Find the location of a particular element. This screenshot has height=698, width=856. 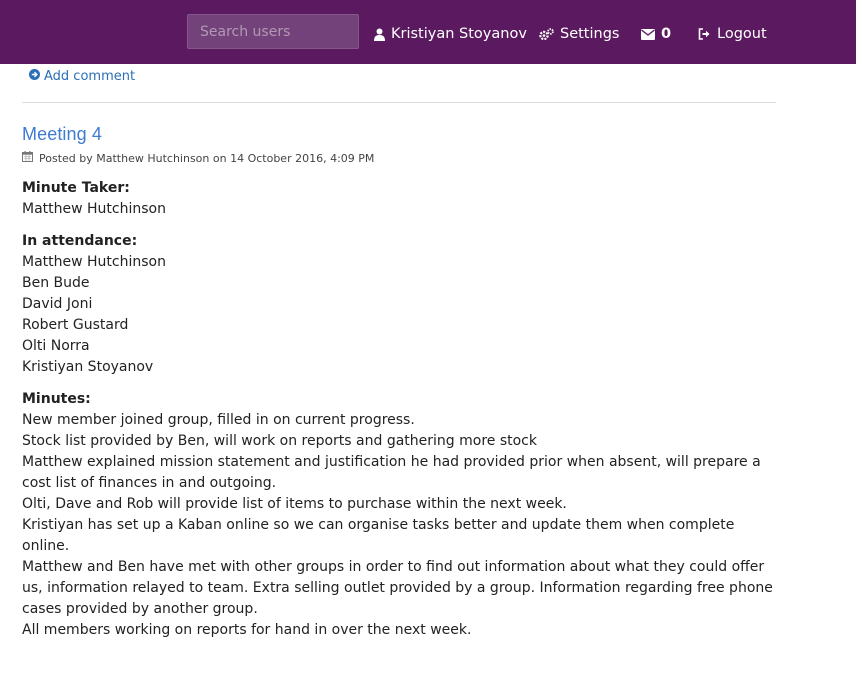

settings-link: Settings is located at coordinates (579, 34).